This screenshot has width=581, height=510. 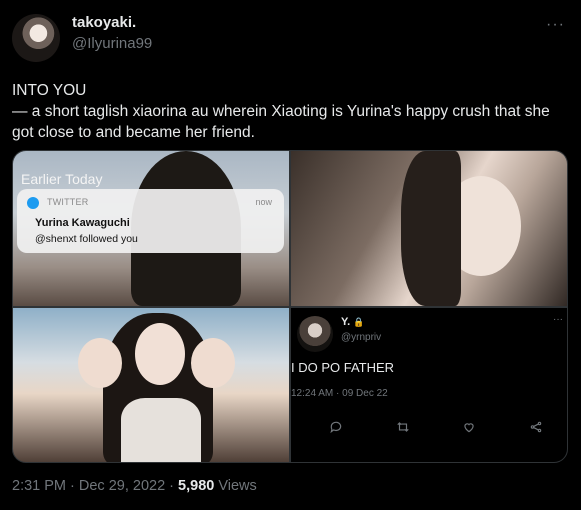 I want to click on views-count: 5,980, so click(x=196, y=486).